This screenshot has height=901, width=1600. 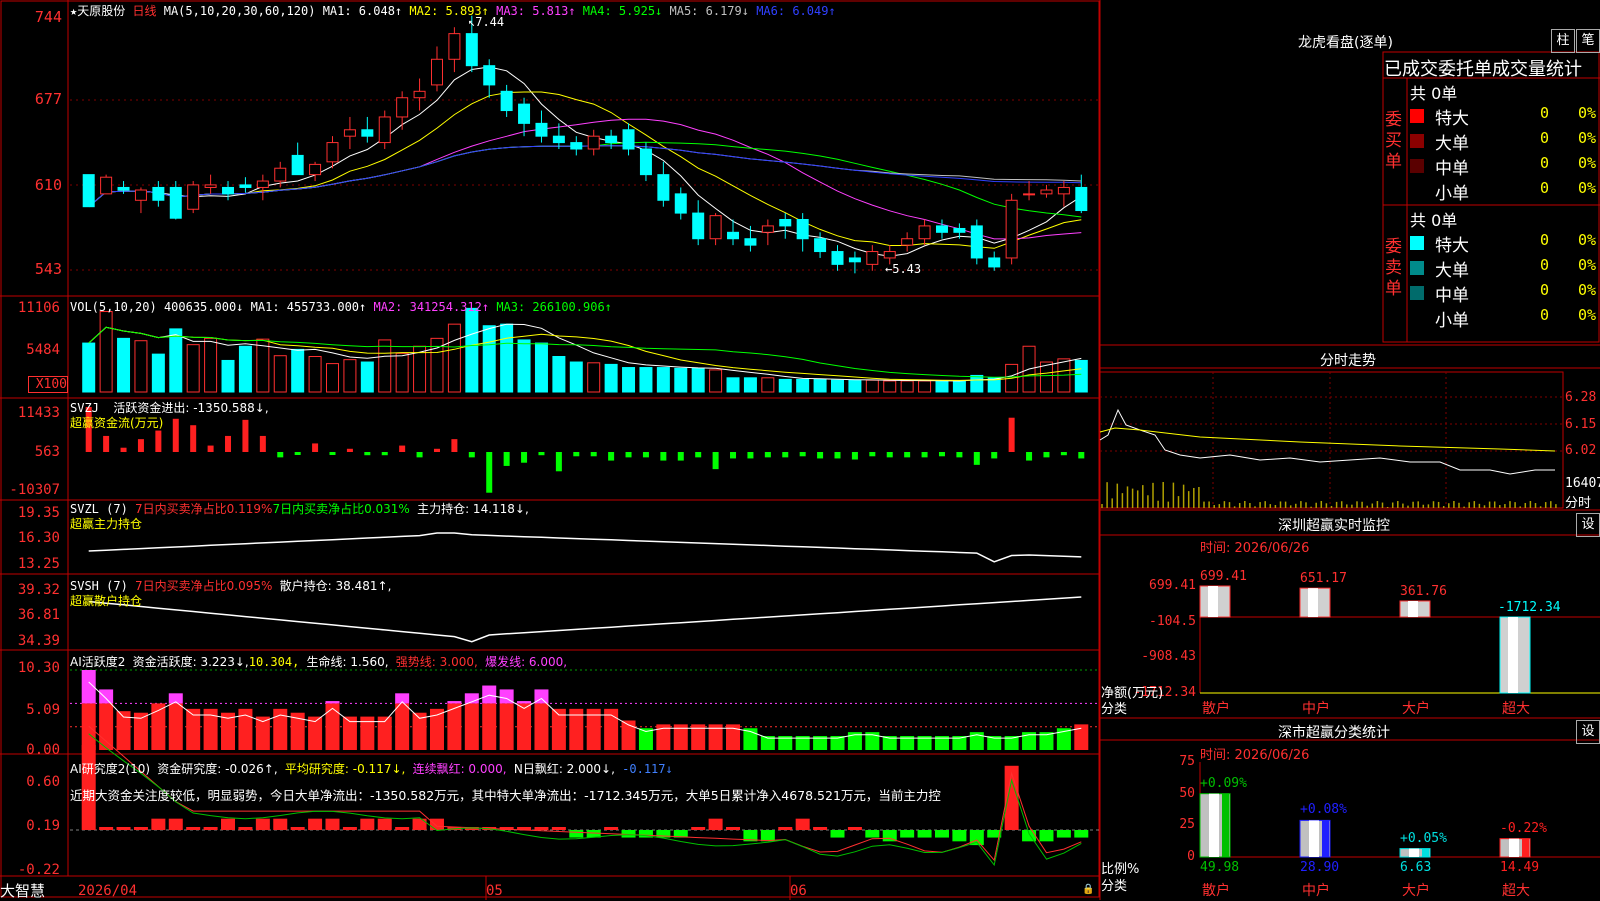 What do you see at coordinates (1588, 525) in the screenshot?
I see `sz-settings-button: 设` at bounding box center [1588, 525].